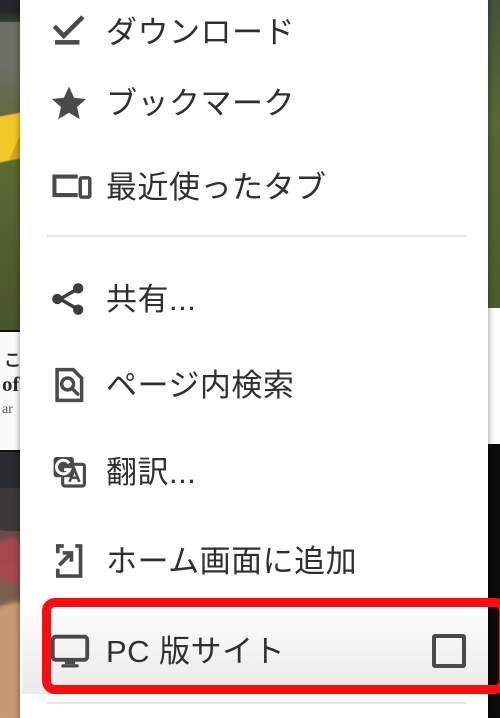 Image resolution: width=500 pixels, height=718 pixels. What do you see at coordinates (77, 561) in the screenshot?
I see `add-to-homescreen-icon` at bounding box center [77, 561].